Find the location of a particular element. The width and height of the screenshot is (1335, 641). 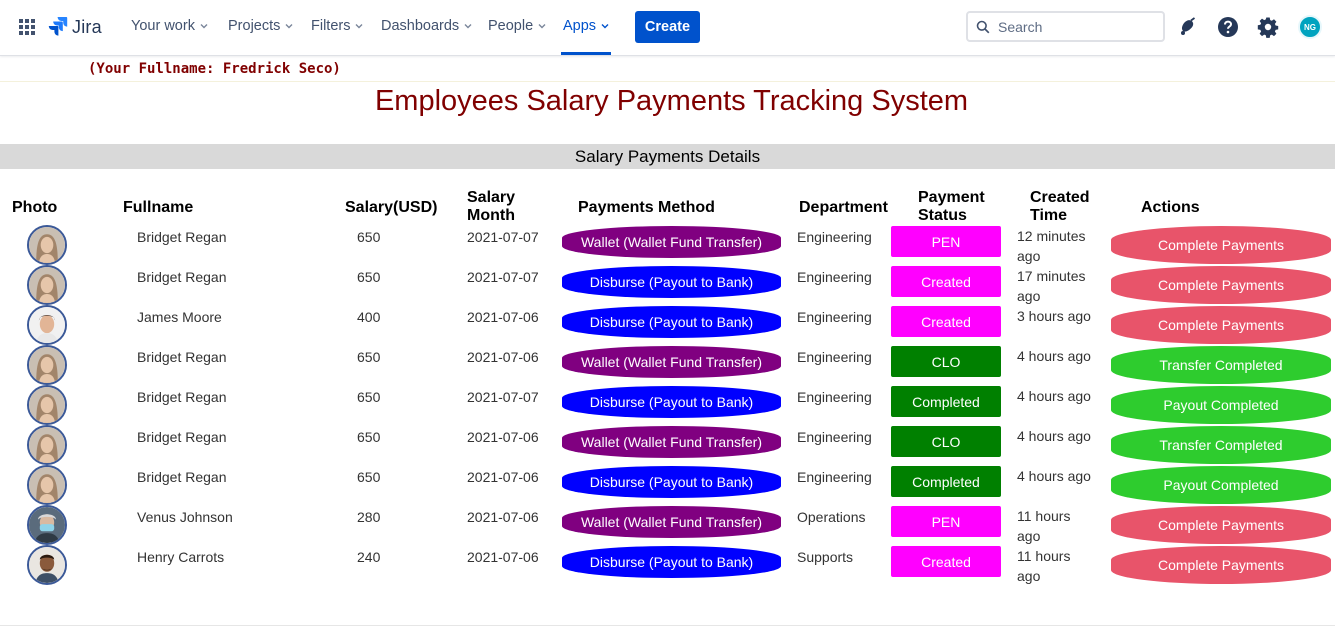

department: Supports is located at coordinates (825, 557).